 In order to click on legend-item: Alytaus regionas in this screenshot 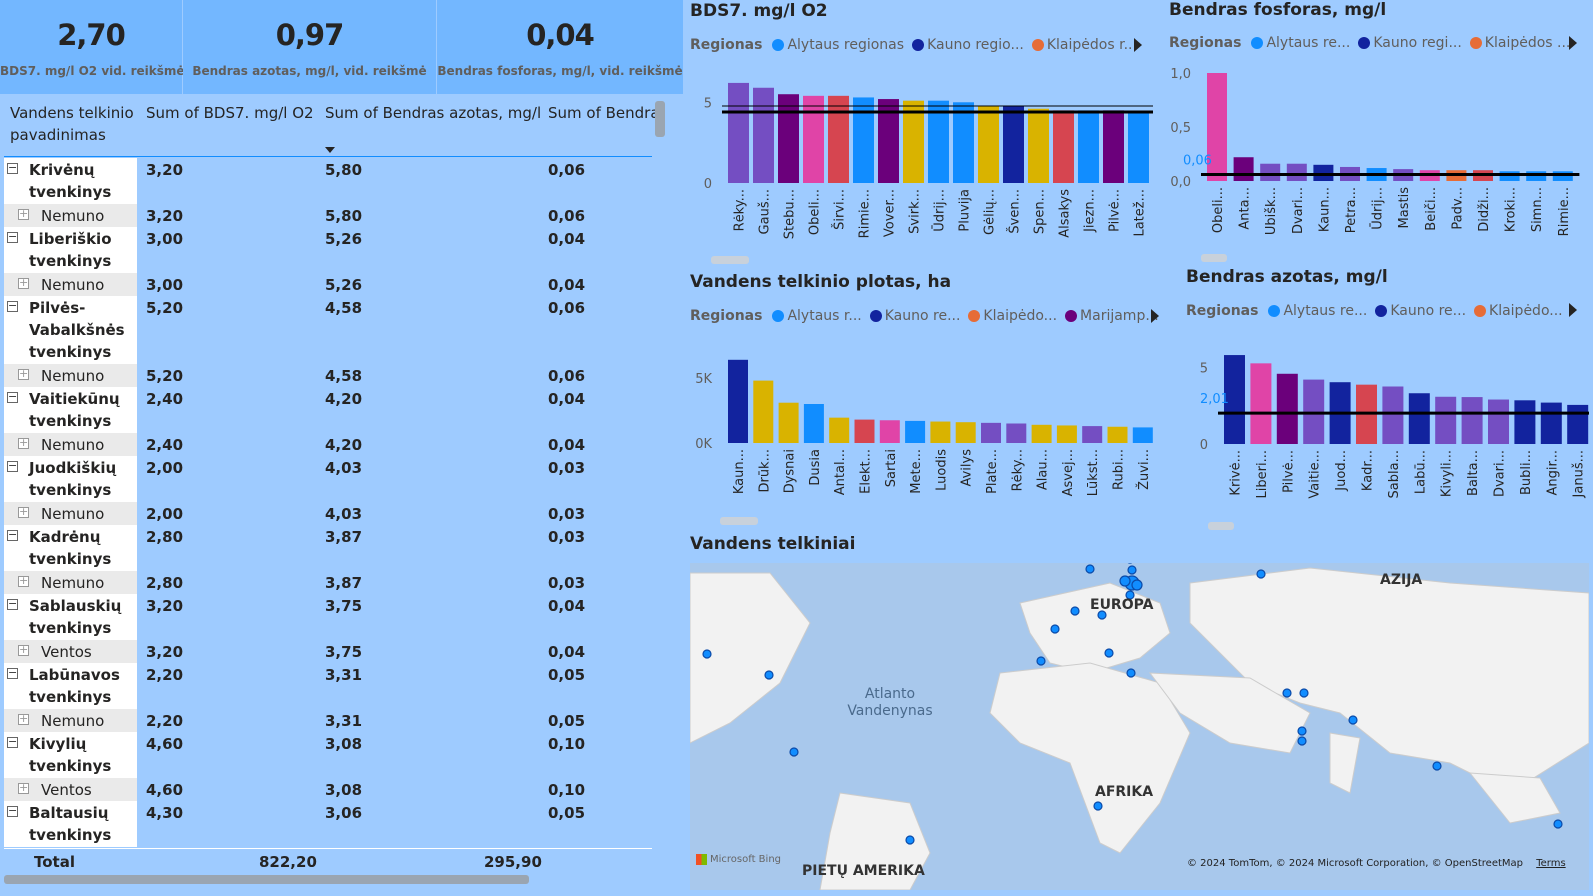, I will do `click(838, 45)`.